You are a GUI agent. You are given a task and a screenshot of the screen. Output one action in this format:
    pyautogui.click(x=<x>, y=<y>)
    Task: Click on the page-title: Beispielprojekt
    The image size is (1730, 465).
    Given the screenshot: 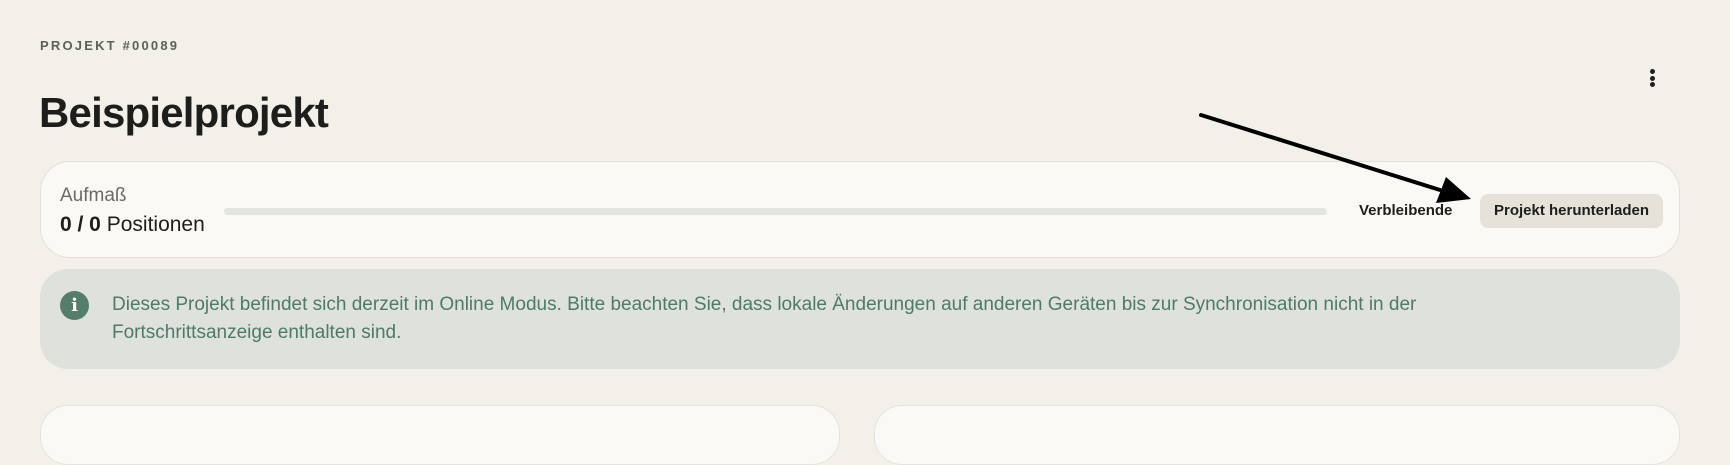 What is the action you would take?
    pyautogui.click(x=184, y=112)
    